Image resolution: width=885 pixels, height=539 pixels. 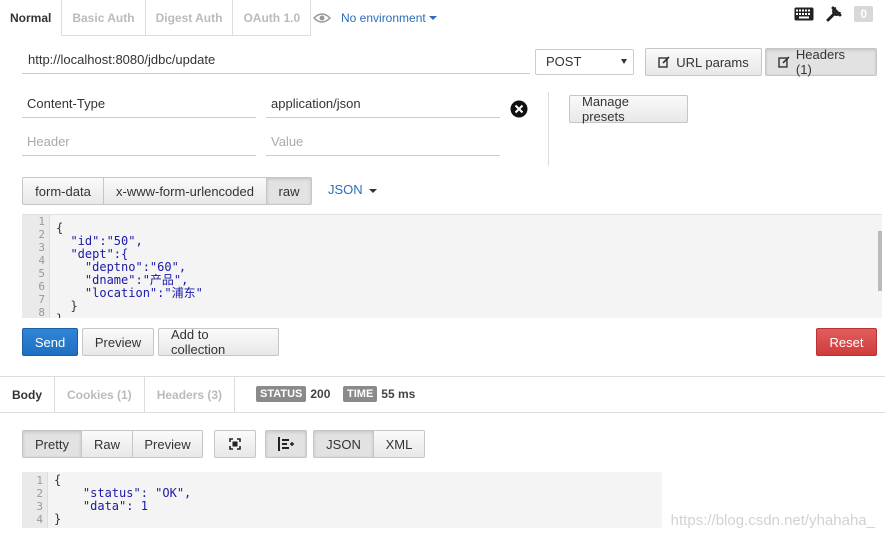 What do you see at coordinates (343, 444) in the screenshot?
I see `format-json: JSON` at bounding box center [343, 444].